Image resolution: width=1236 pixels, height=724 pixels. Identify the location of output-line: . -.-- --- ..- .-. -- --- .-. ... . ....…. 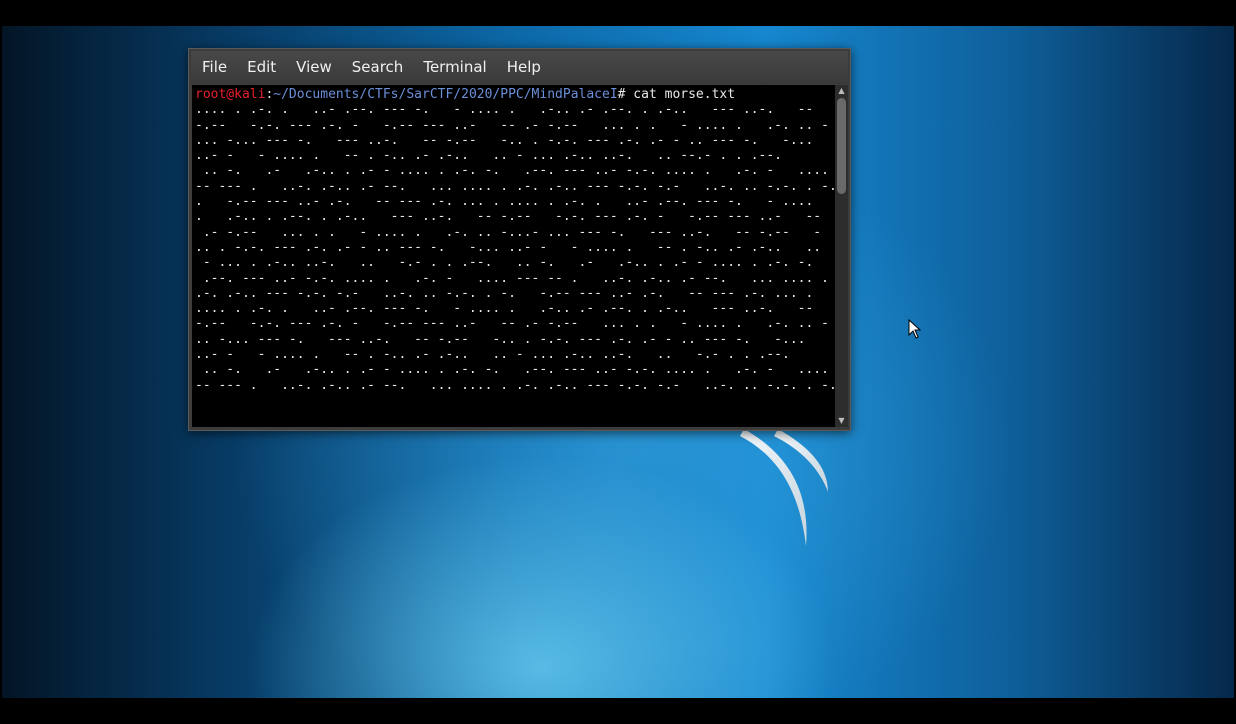
(504, 202).